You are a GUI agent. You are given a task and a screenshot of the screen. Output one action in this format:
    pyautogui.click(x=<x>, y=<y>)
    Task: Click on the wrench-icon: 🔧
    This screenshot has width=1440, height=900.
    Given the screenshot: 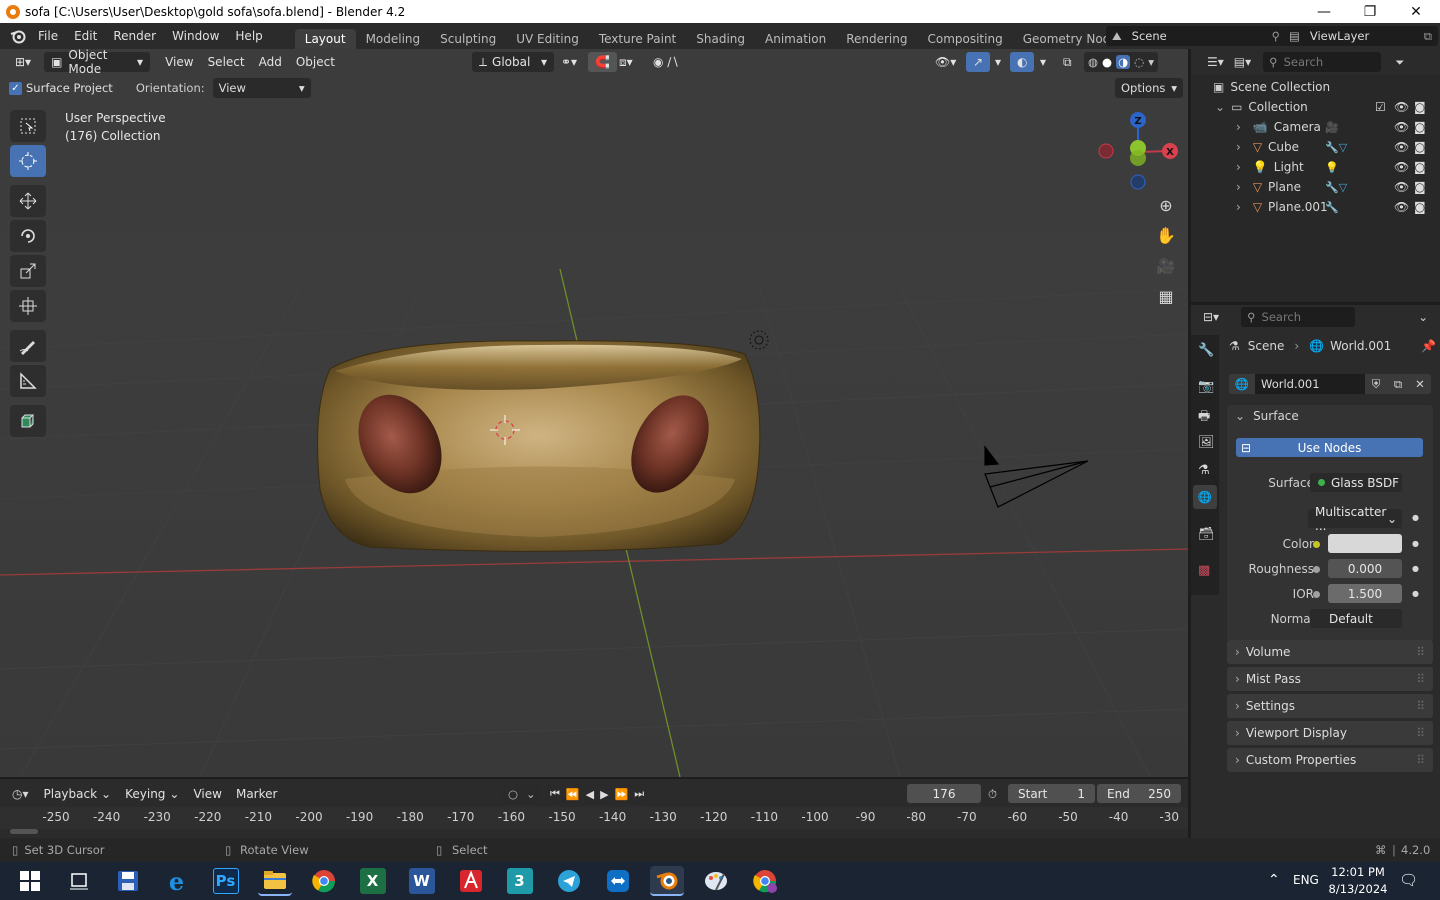 What is the action you would take?
    pyautogui.click(x=1332, y=207)
    